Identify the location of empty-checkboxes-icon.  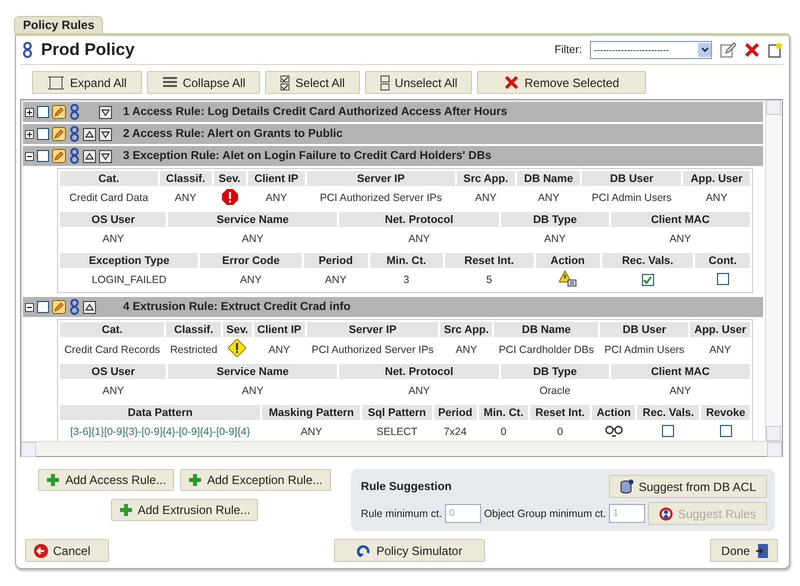
(385, 82).